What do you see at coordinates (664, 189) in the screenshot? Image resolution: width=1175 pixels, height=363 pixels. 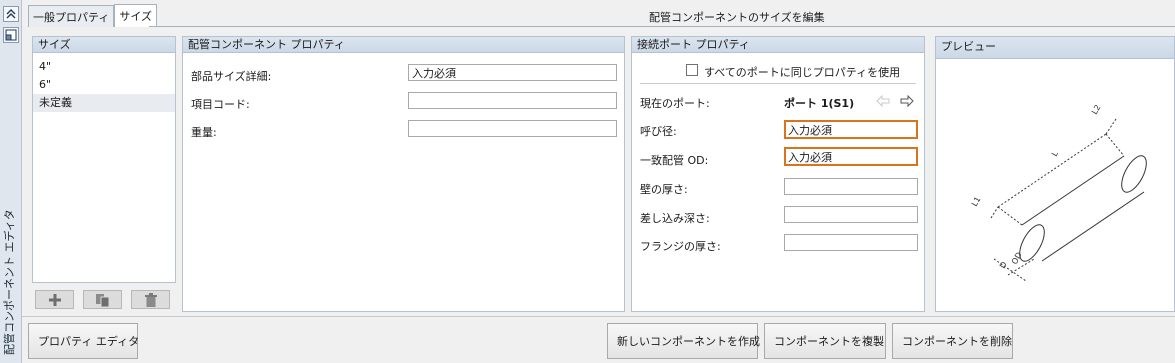 I see `wall-thickness-label: 壁の厚さ:` at bounding box center [664, 189].